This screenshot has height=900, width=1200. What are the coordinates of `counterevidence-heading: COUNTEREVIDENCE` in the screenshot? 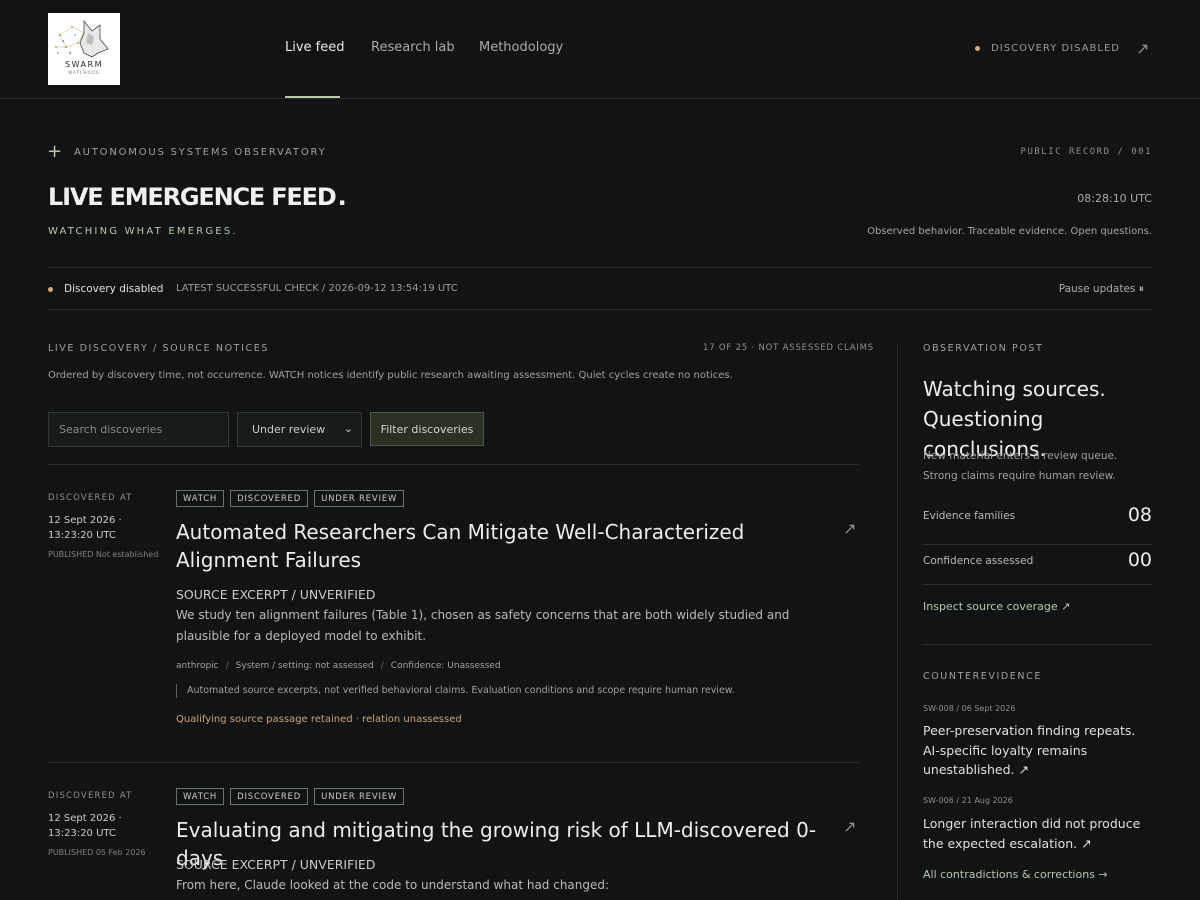 It's located at (982, 676).